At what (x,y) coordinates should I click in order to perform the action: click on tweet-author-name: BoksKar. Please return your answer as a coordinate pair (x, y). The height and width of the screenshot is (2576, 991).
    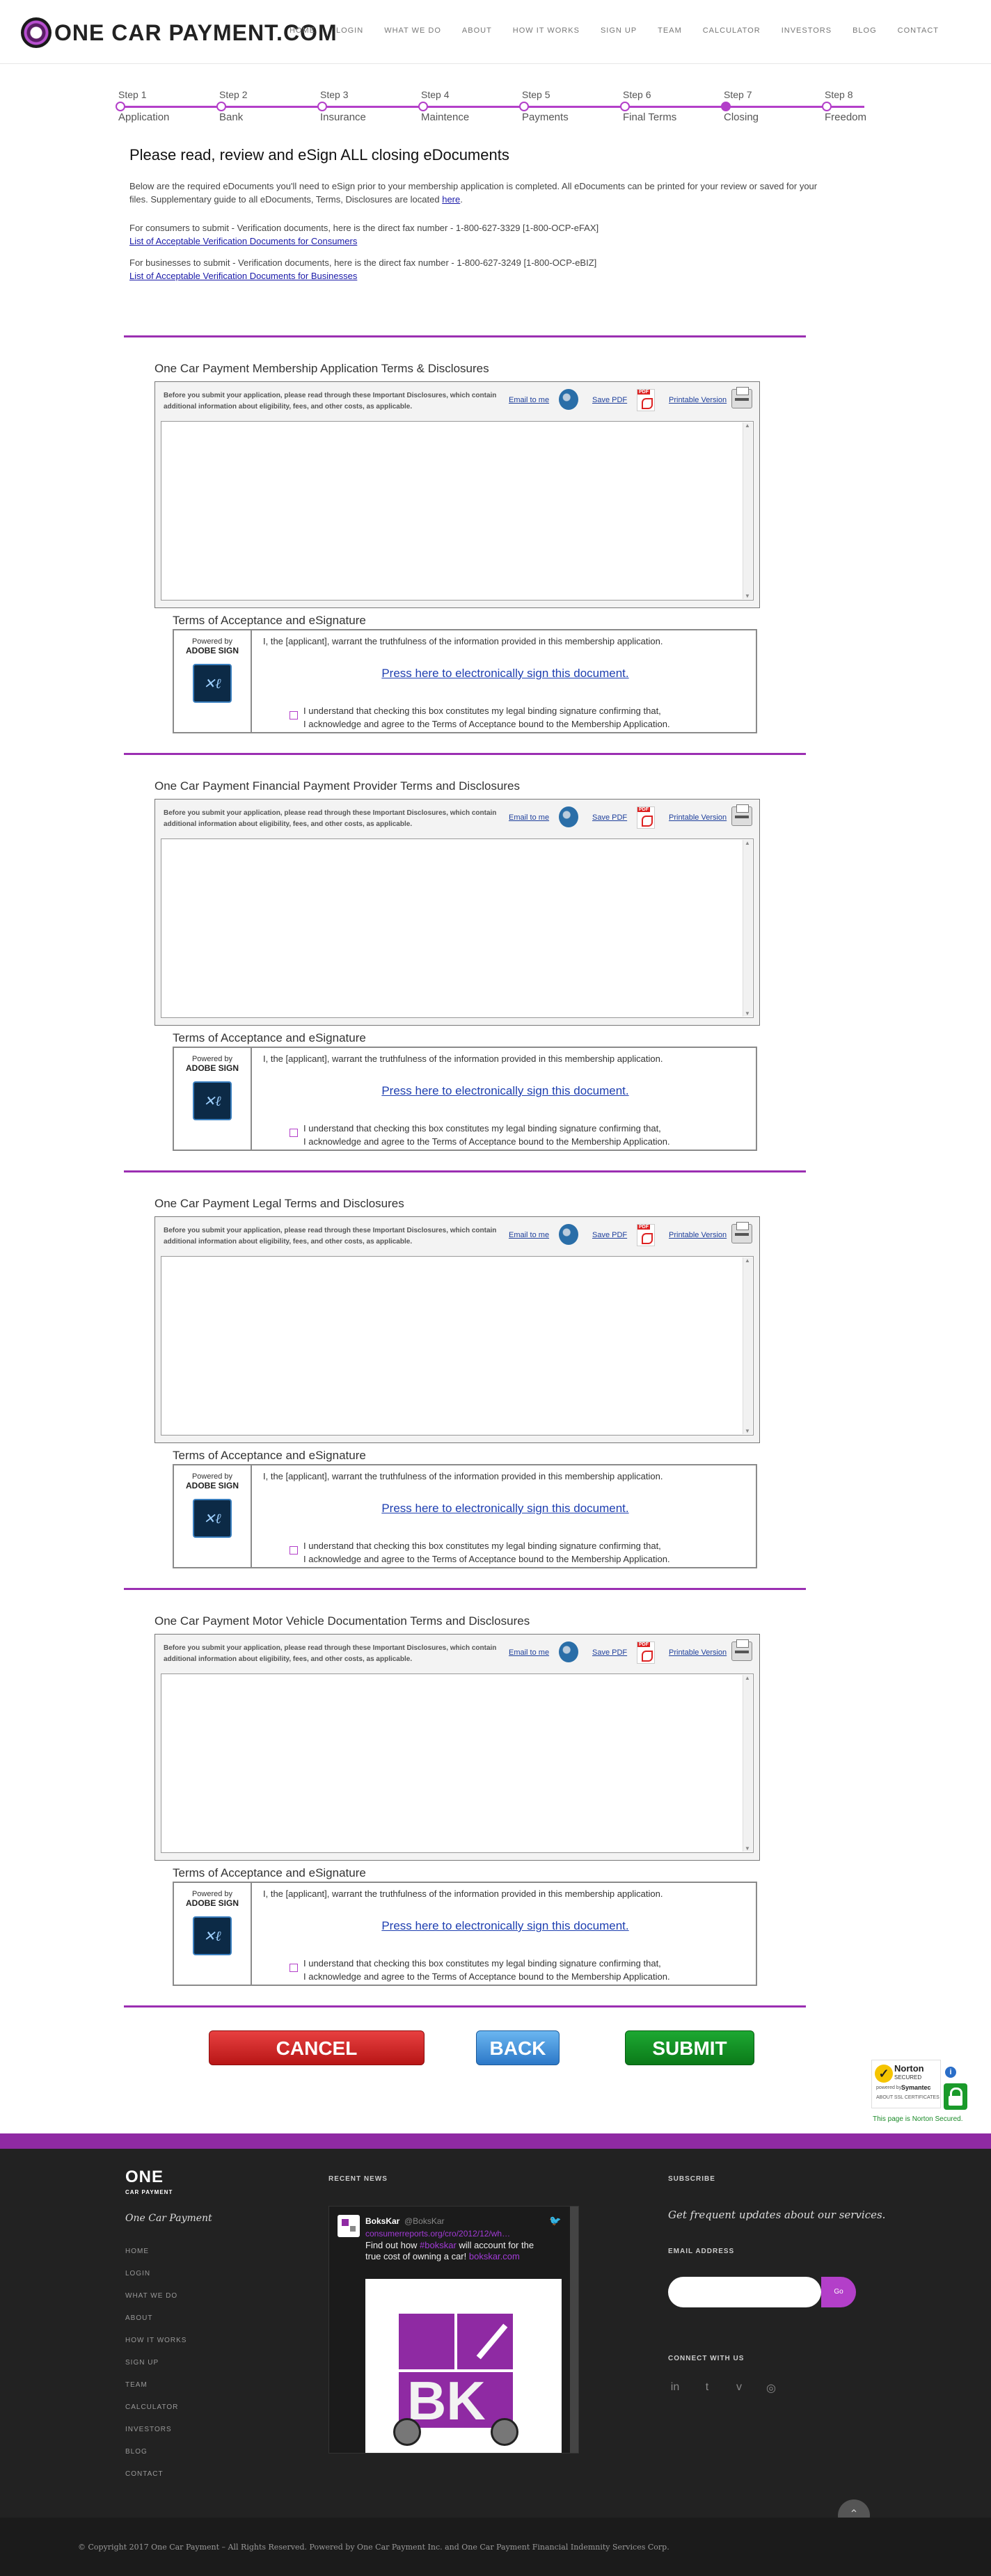
    Looking at the image, I should click on (382, 2221).